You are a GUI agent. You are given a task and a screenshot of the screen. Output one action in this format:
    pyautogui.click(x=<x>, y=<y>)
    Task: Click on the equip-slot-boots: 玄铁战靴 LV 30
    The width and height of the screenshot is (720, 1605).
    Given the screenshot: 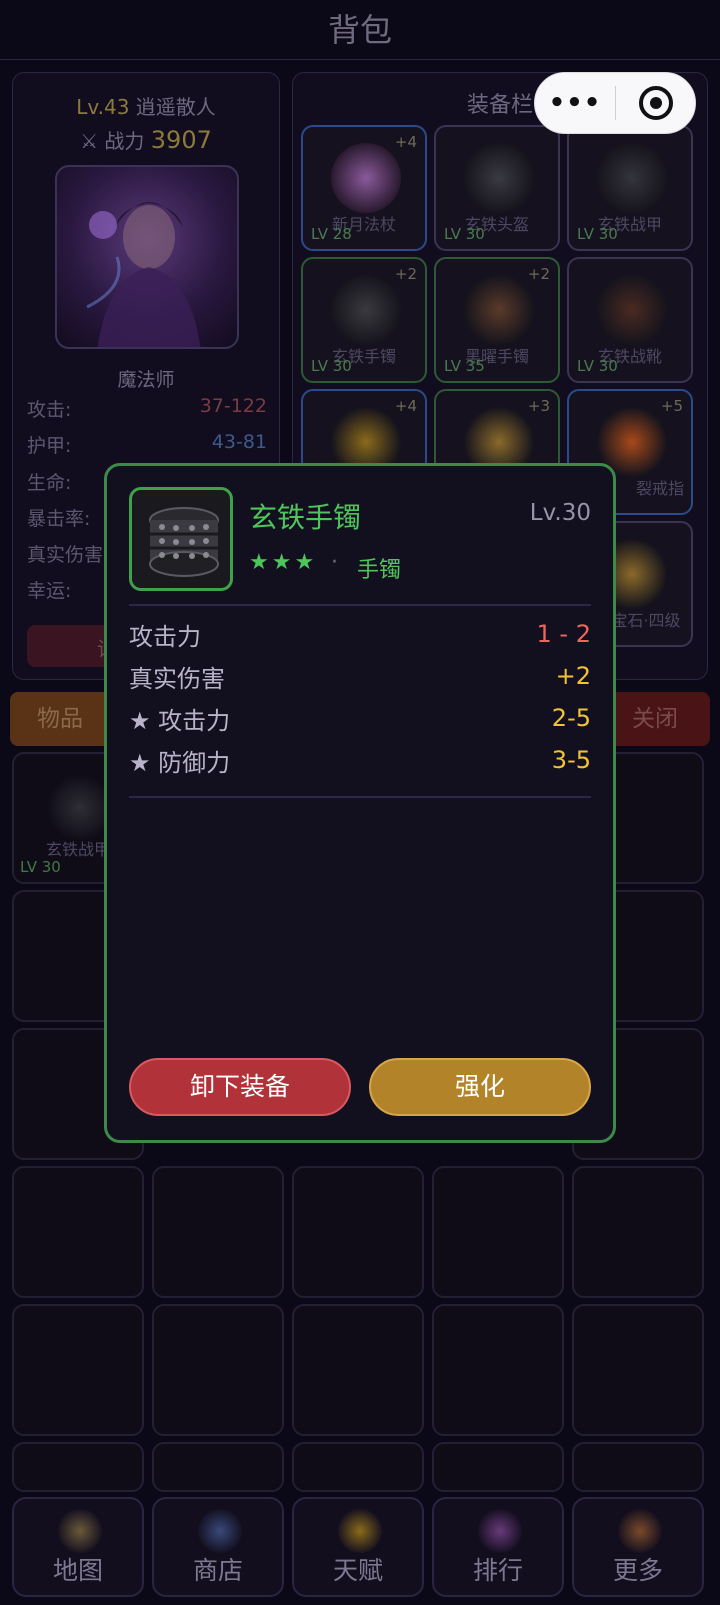 What is the action you would take?
    pyautogui.click(x=630, y=320)
    